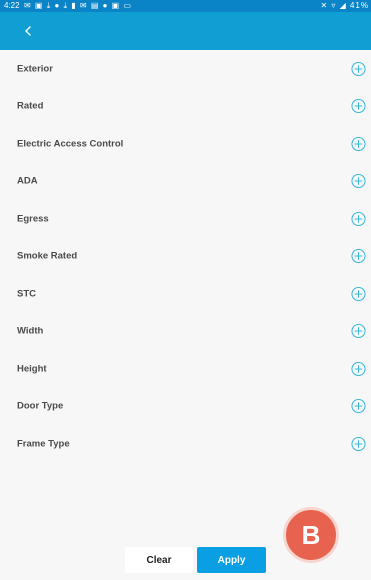  What do you see at coordinates (185, 31) in the screenshot?
I see `app-bar` at bounding box center [185, 31].